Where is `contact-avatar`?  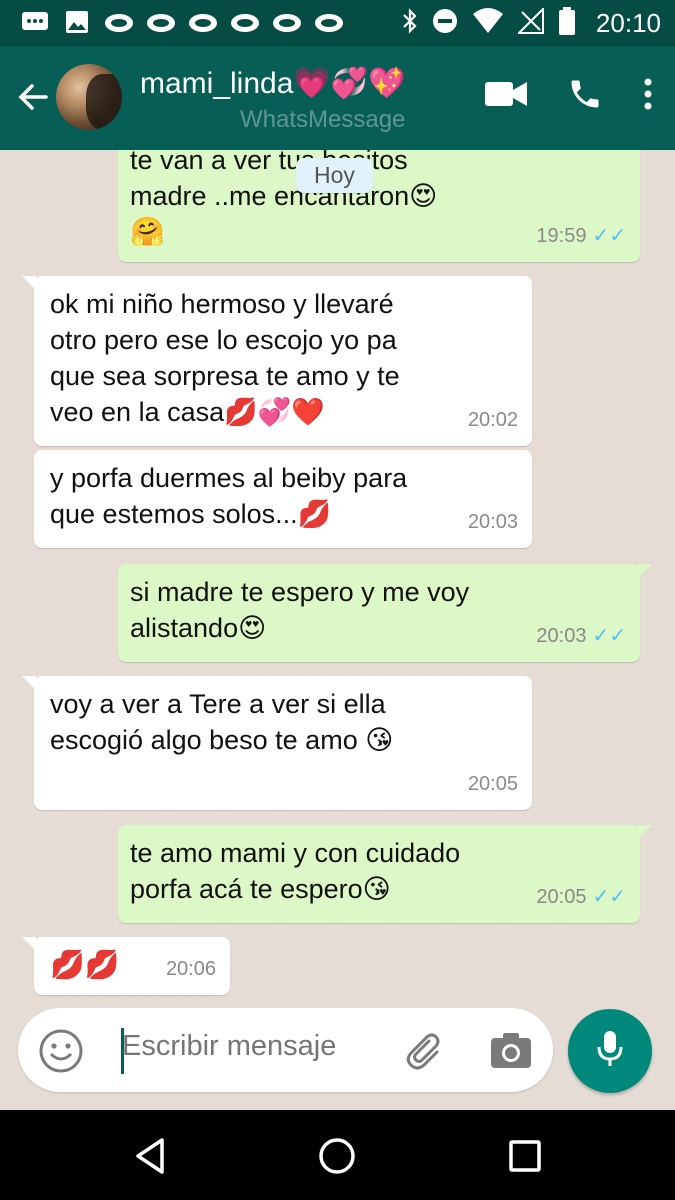 contact-avatar is located at coordinates (89, 97).